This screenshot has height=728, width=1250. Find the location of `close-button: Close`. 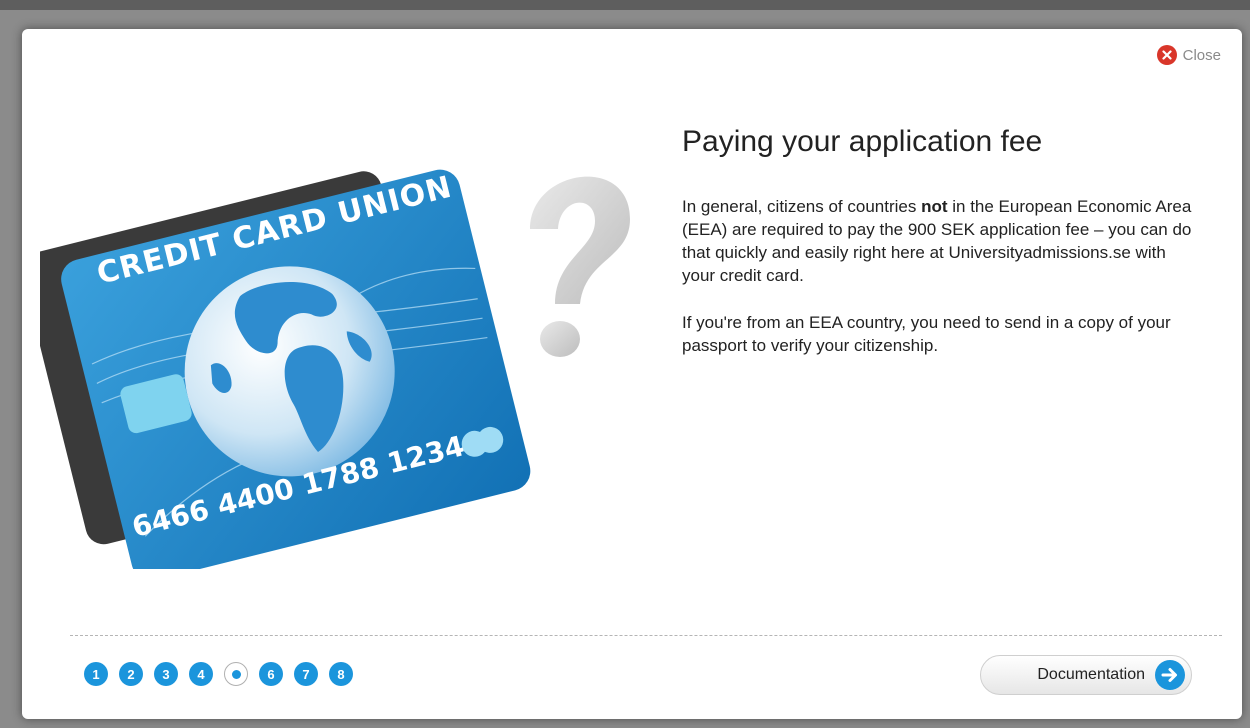

close-button: Close is located at coordinates (1188, 55).